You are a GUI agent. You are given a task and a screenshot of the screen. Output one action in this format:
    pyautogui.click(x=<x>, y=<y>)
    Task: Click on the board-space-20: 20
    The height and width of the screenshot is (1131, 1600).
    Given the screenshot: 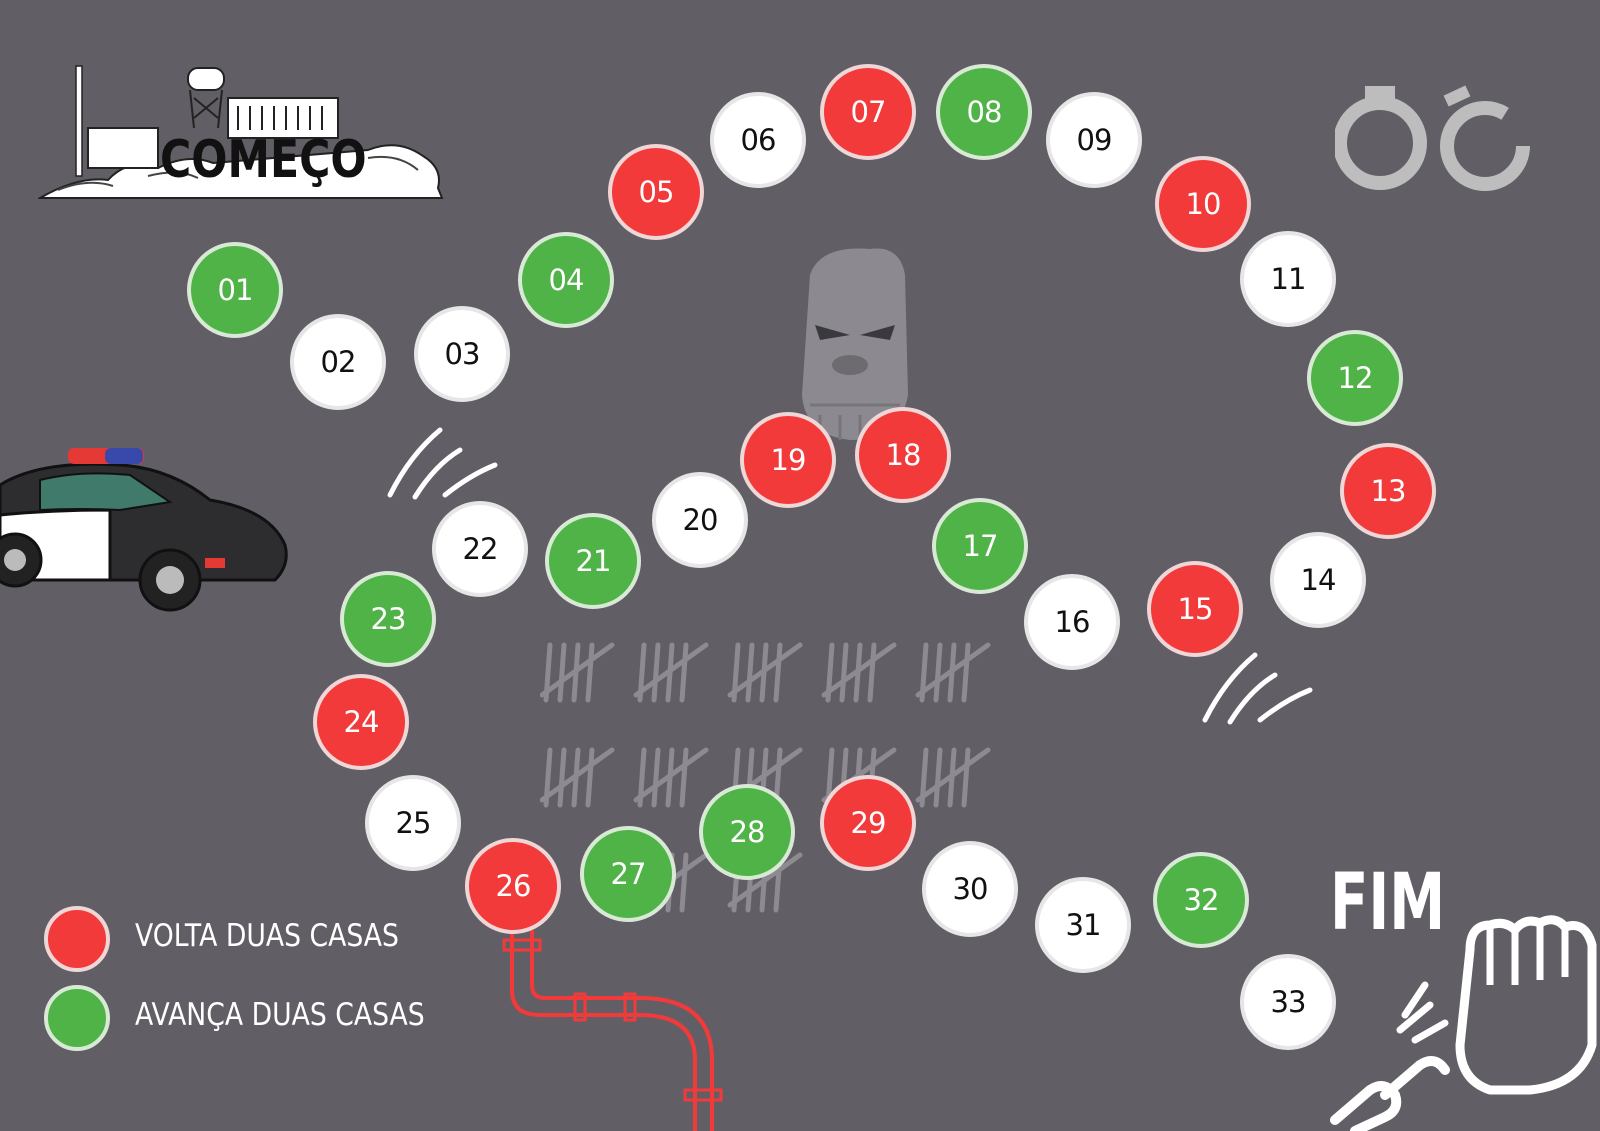 What is the action you would take?
    pyautogui.click(x=700, y=520)
    